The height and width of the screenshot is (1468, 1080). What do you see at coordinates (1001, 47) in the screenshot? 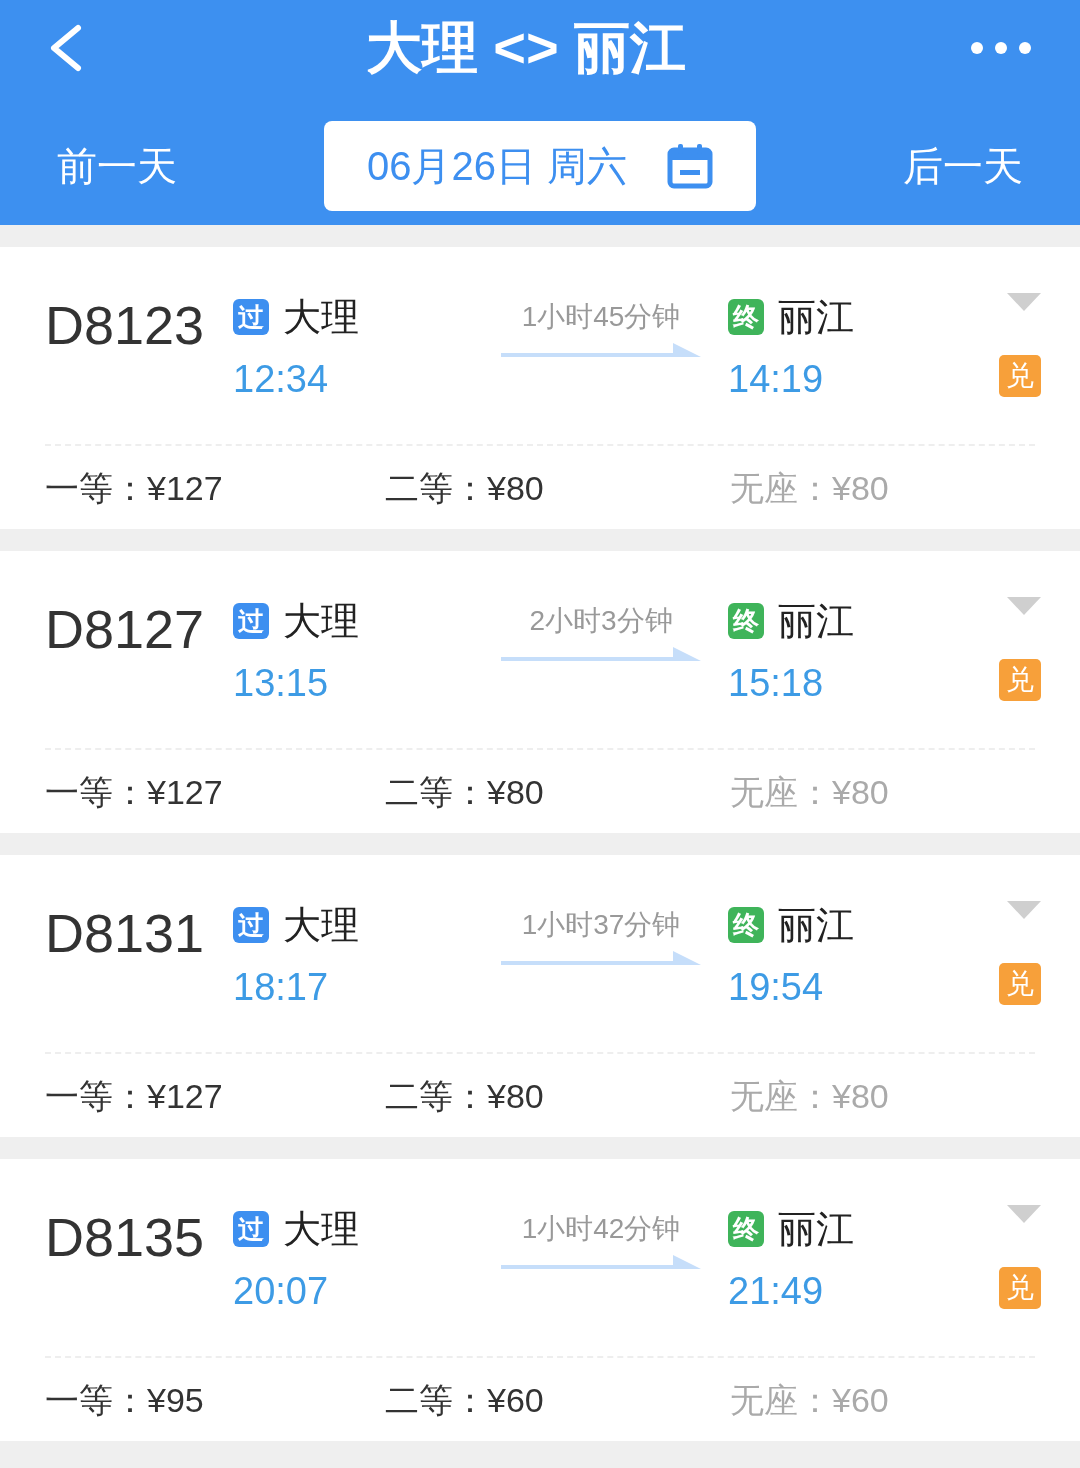
I see `more-icon` at bounding box center [1001, 47].